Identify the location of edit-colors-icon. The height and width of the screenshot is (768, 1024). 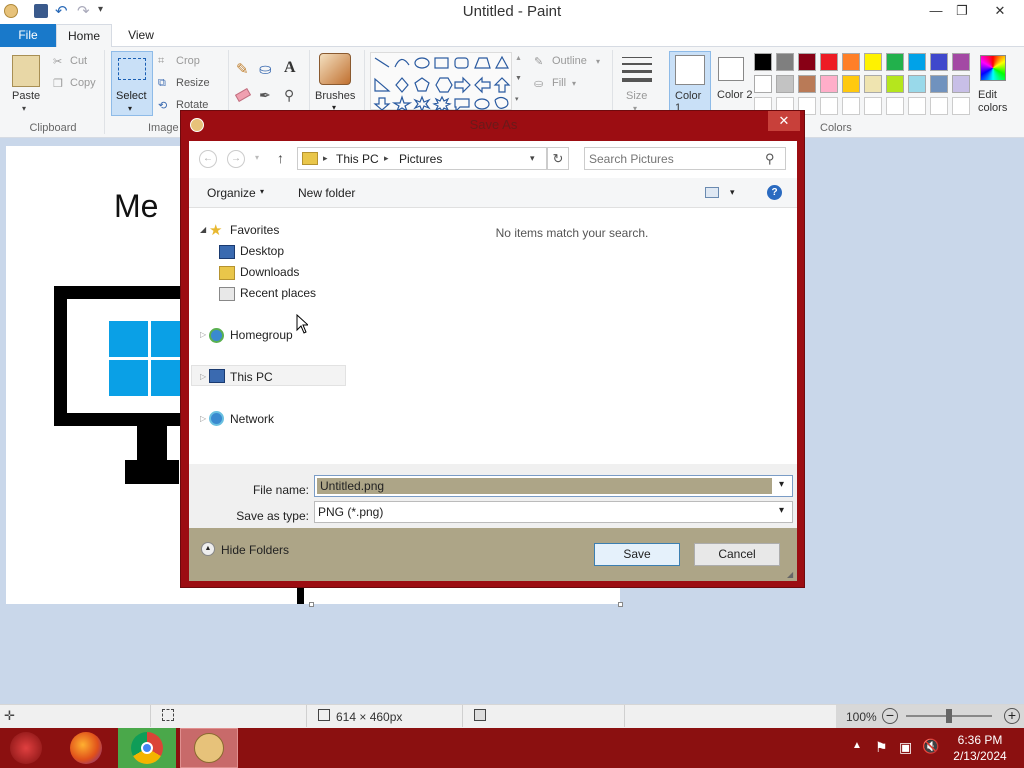
(993, 68).